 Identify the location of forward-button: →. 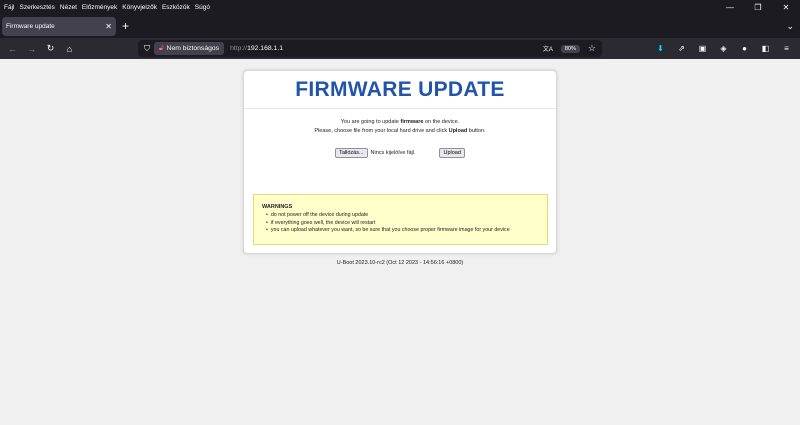
(31, 48).